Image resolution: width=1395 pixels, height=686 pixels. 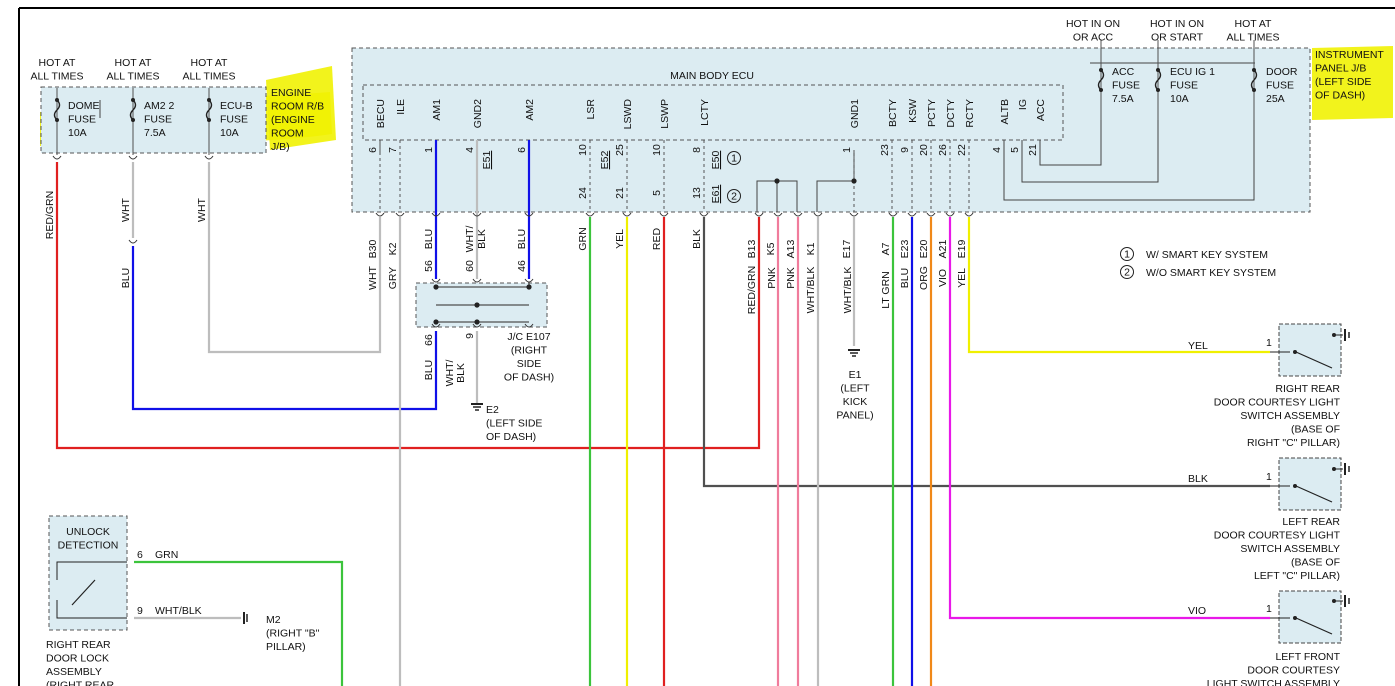 I want to click on jc-pin-number-group: 56, so click(x=429, y=266).